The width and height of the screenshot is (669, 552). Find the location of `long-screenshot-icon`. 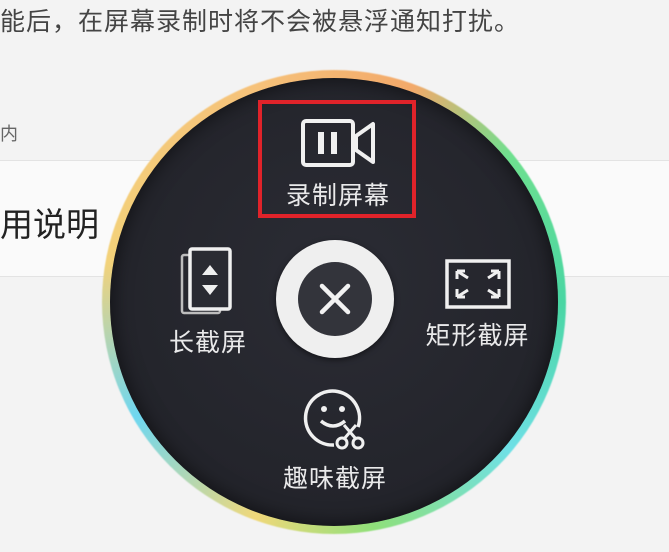

long-screenshot-icon is located at coordinates (206, 281).